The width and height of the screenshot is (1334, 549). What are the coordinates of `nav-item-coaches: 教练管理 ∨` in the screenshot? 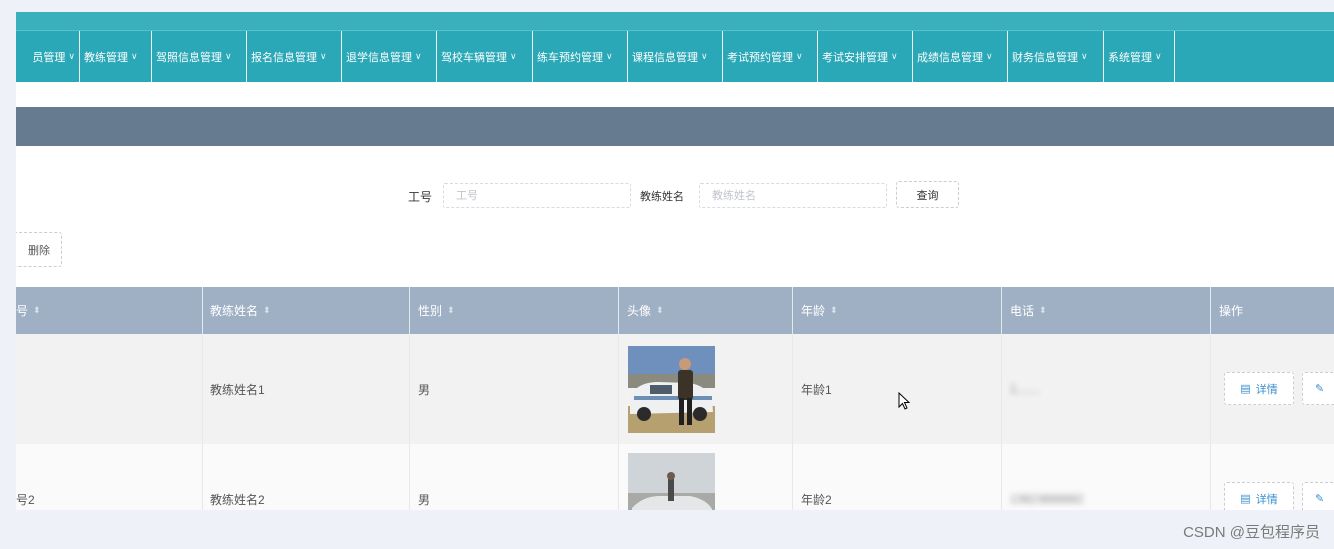 It's located at (116, 56).